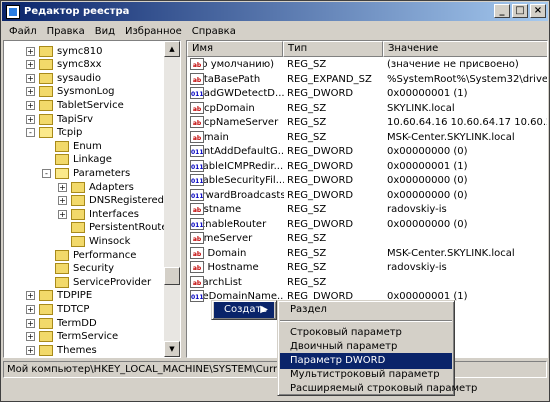 This screenshot has width=550, height=402. I want to click on close-button: ×, so click(538, 11).